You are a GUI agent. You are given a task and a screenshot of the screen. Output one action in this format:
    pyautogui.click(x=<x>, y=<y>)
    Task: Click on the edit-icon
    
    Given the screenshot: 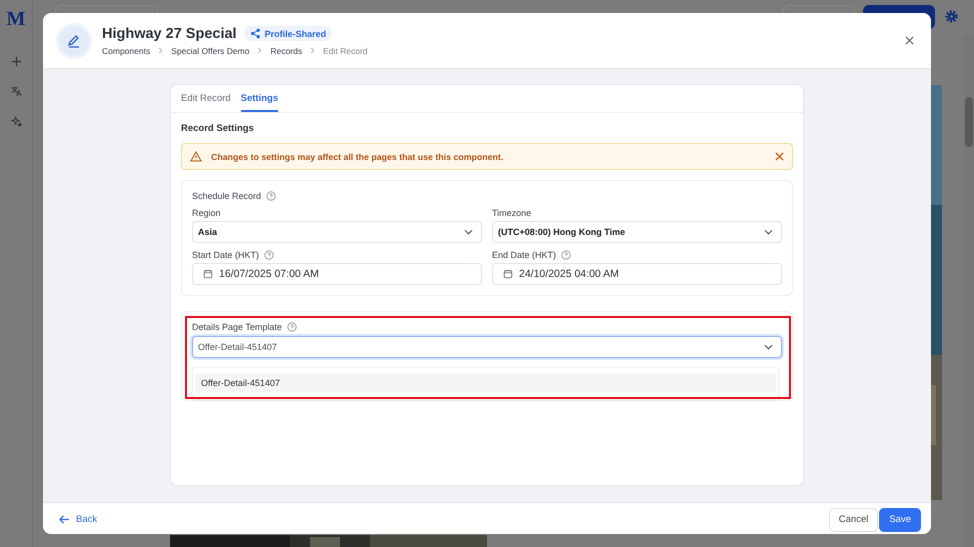 What is the action you would take?
    pyautogui.click(x=74, y=41)
    